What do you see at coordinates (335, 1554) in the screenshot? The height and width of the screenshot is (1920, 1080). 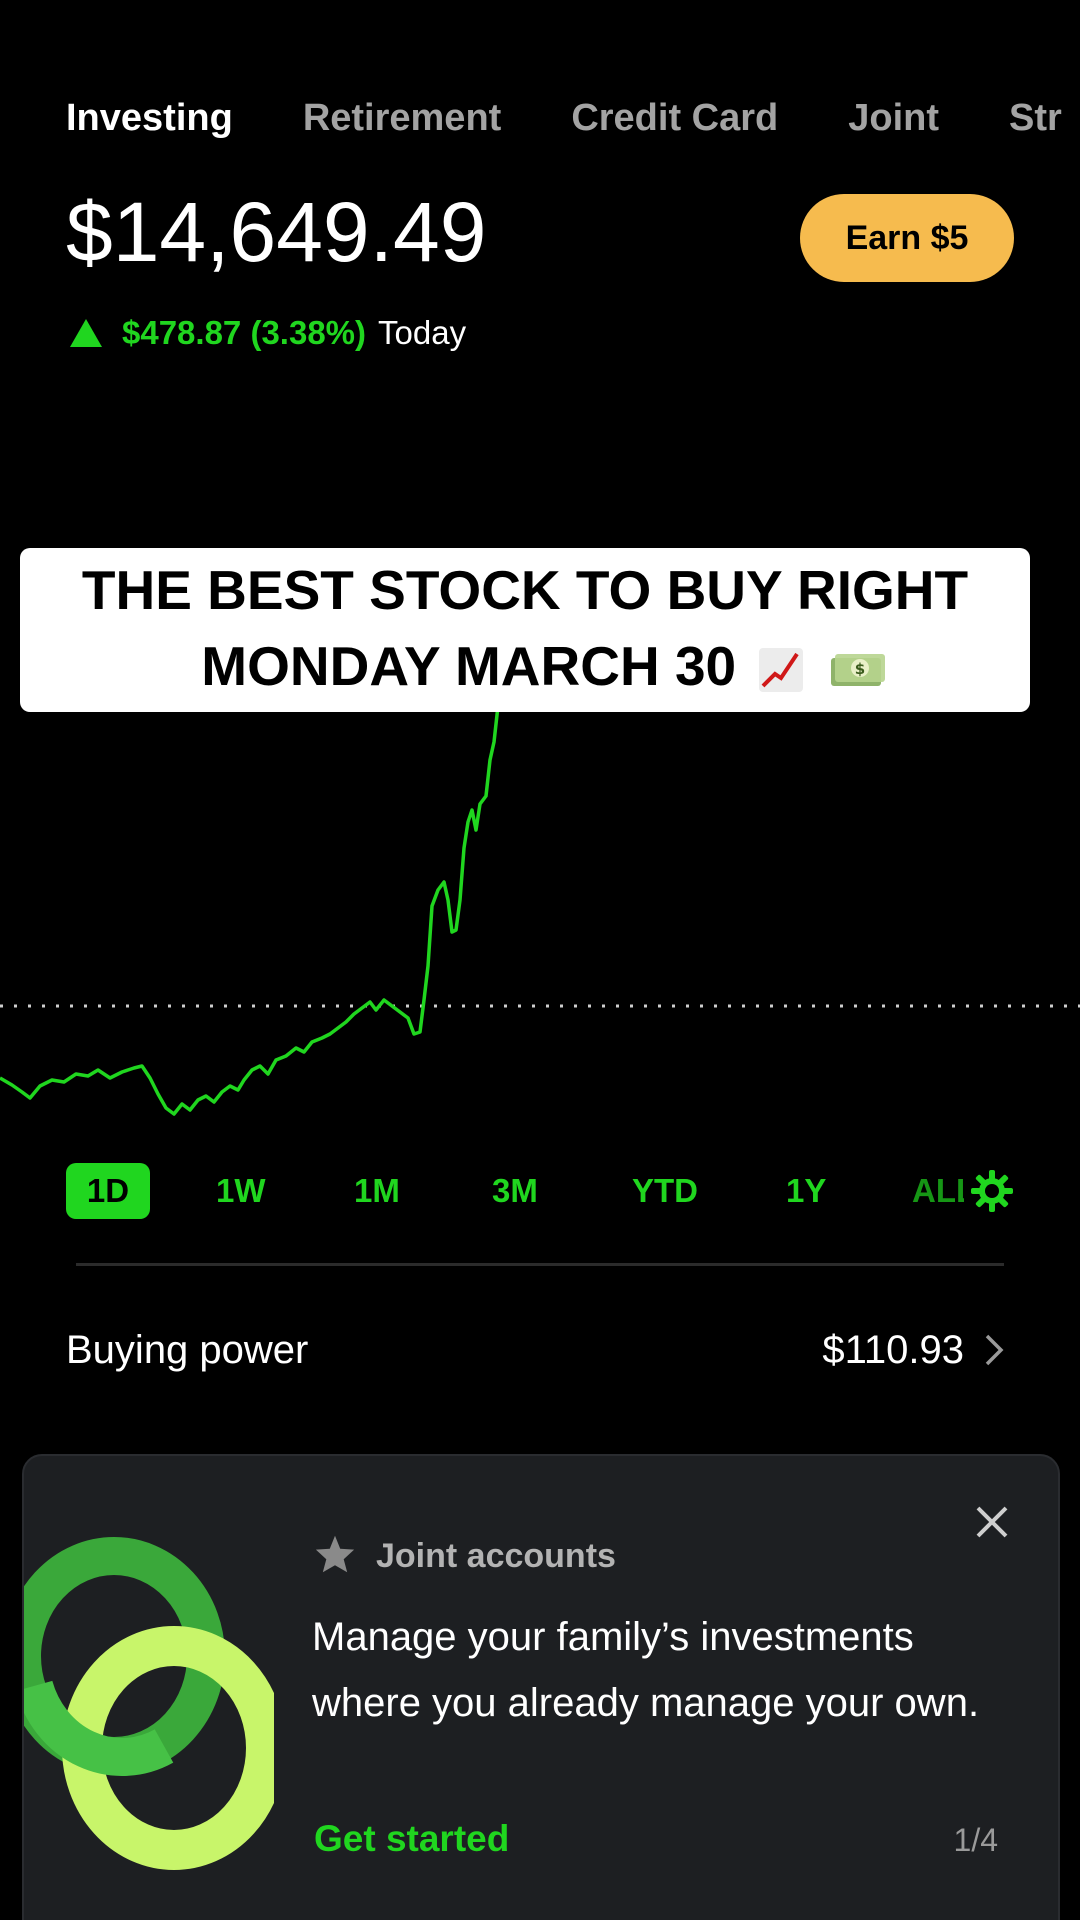 I see `star-icon` at bounding box center [335, 1554].